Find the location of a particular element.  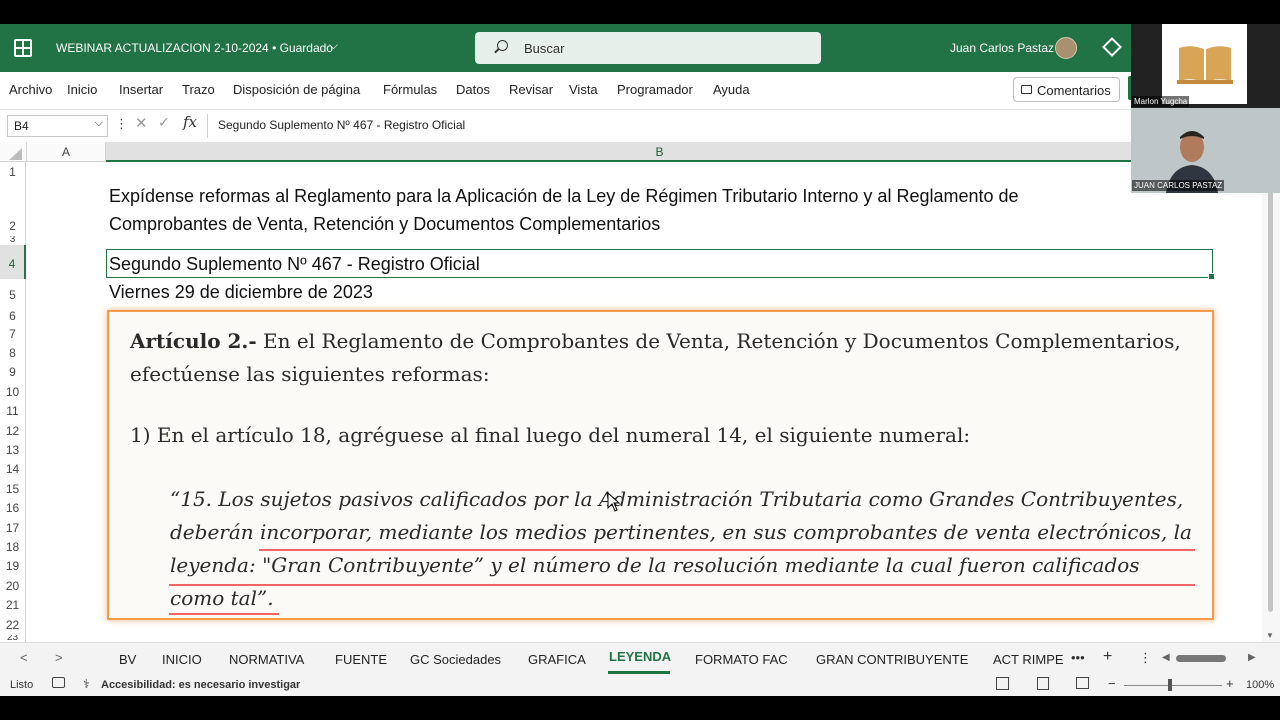

mouse-cursor-icon is located at coordinates (614, 502).